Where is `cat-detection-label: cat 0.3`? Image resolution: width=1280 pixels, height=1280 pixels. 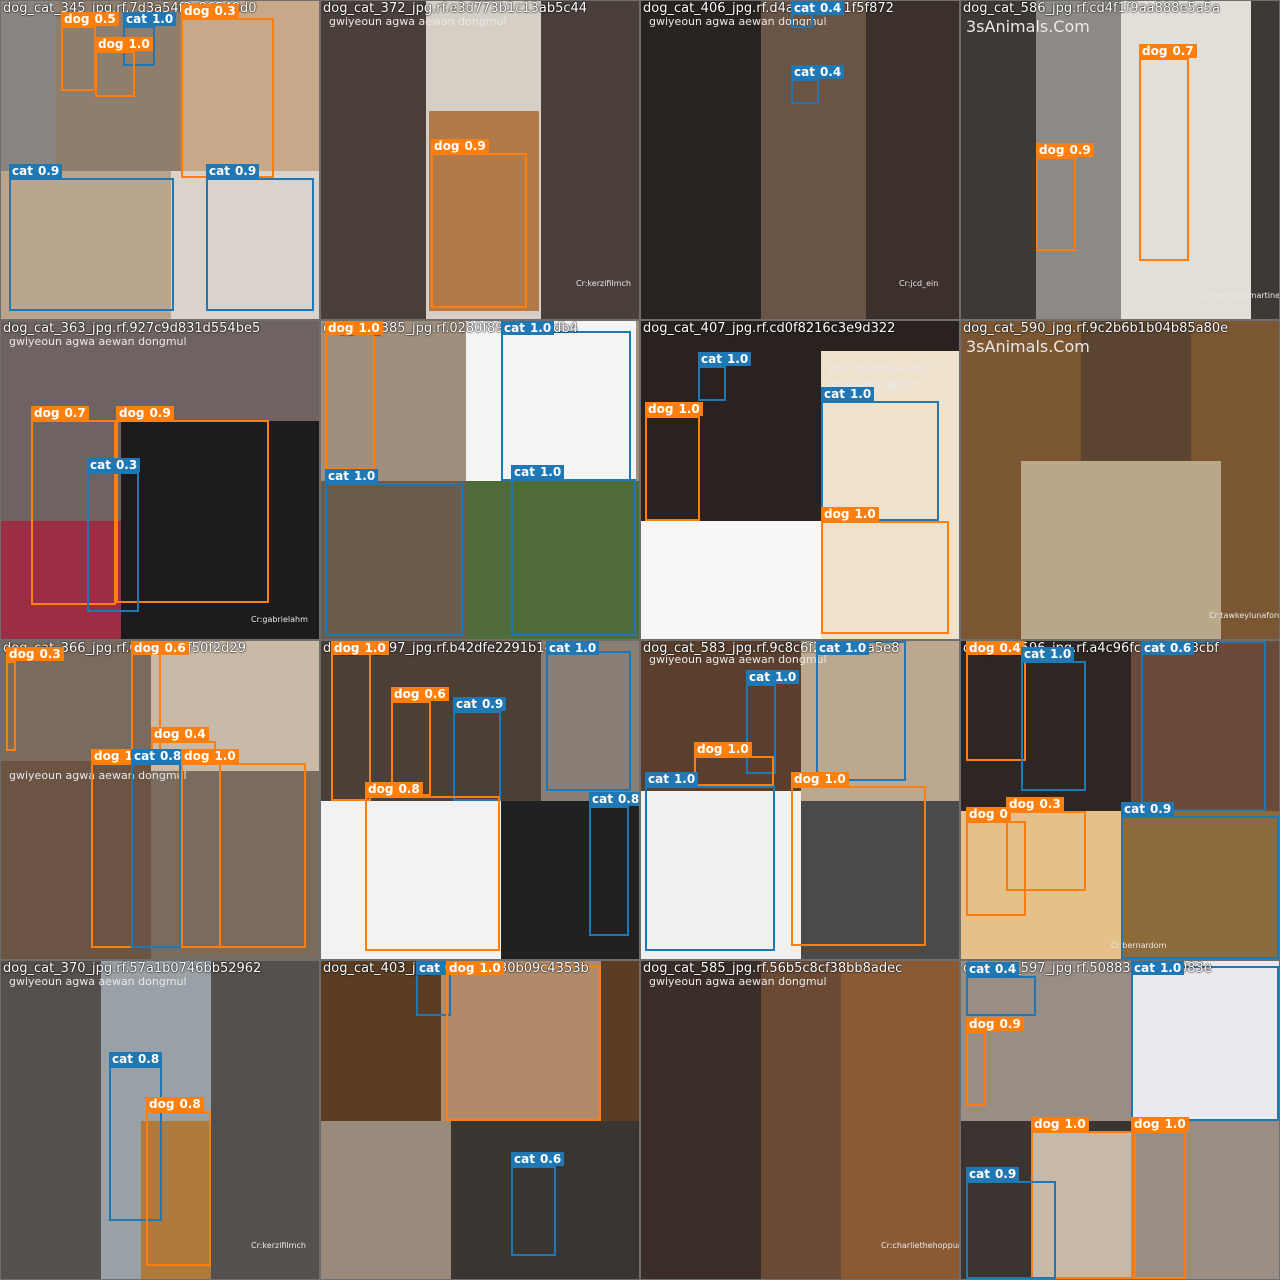 cat-detection-label: cat 0.3 is located at coordinates (114, 465).